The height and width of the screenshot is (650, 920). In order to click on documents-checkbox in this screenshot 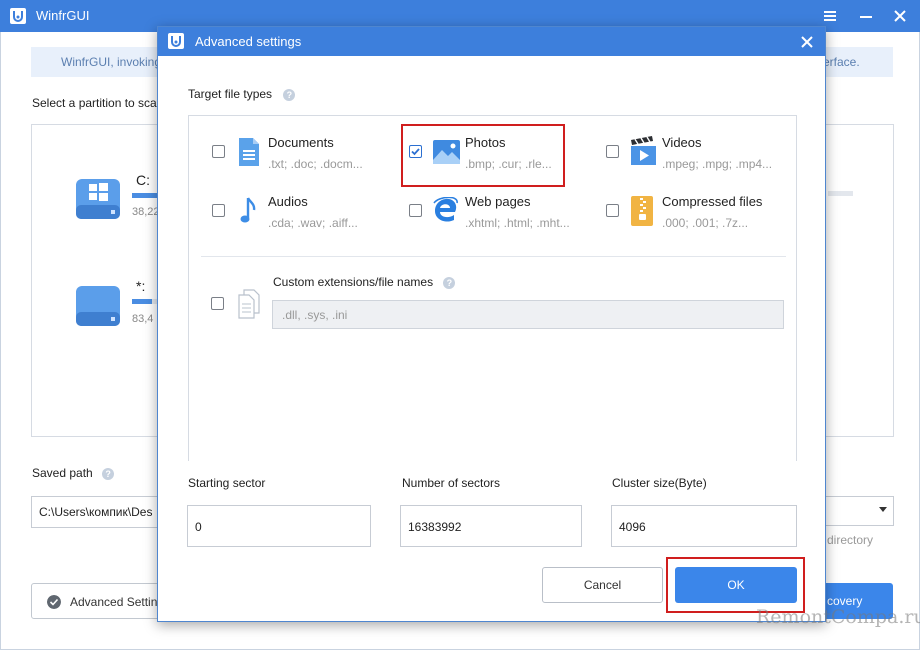, I will do `click(218, 151)`.